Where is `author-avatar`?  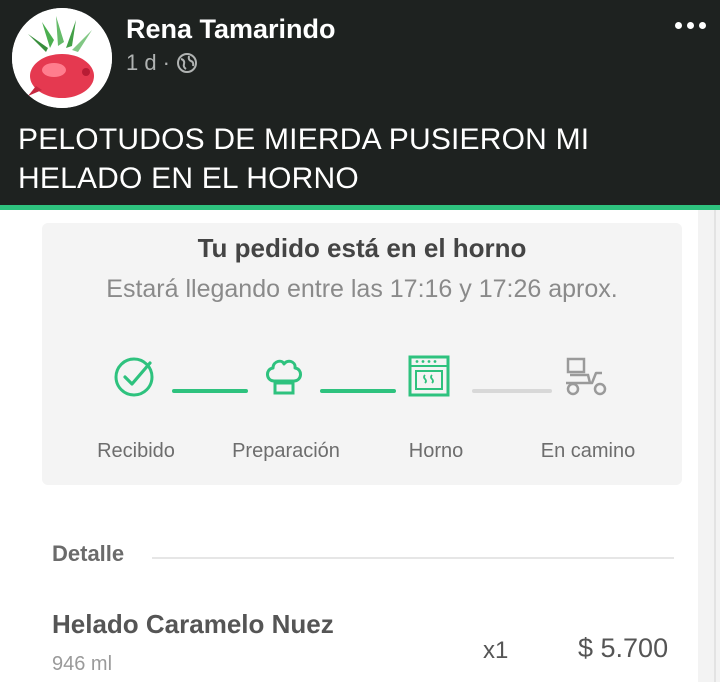
author-avatar is located at coordinates (62, 58).